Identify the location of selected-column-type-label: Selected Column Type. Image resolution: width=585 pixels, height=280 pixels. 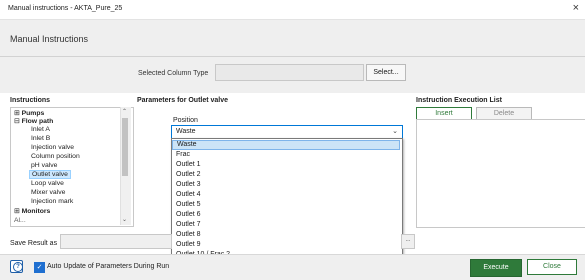
(173, 73).